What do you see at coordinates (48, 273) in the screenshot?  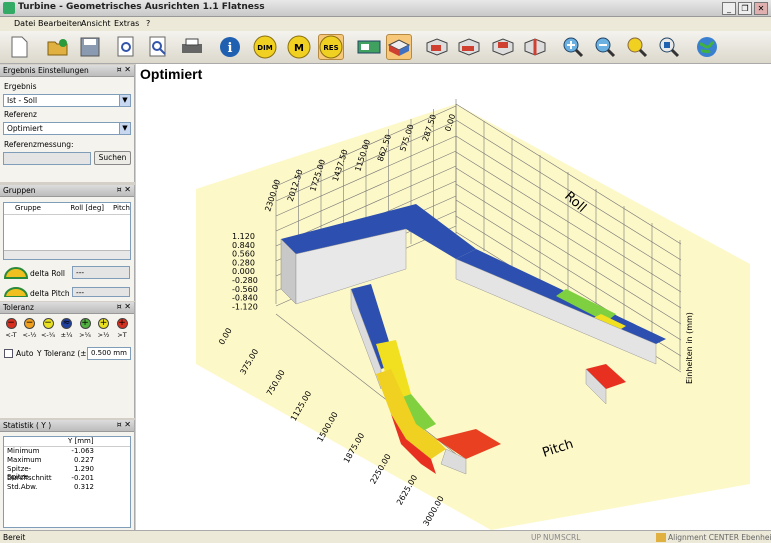 I see `delta-roll-label: delta Roll` at bounding box center [48, 273].